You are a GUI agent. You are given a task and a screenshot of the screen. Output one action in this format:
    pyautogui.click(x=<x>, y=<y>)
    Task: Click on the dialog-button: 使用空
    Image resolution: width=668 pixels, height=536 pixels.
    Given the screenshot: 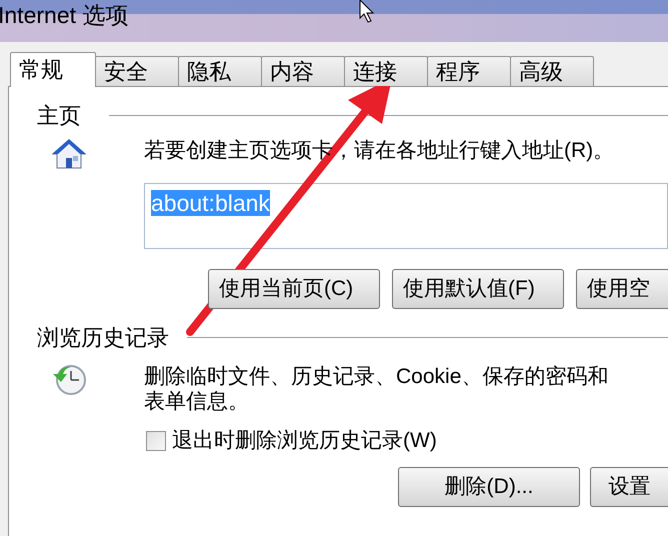 What is the action you would take?
    pyautogui.click(x=622, y=289)
    